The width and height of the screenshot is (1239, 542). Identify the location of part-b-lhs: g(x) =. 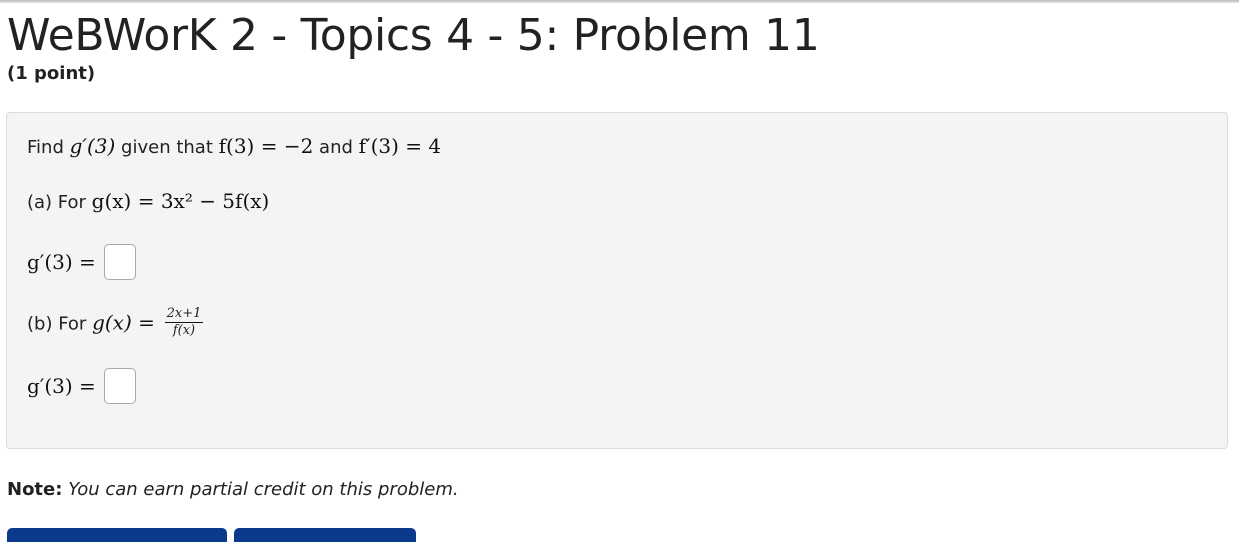
(123, 322).